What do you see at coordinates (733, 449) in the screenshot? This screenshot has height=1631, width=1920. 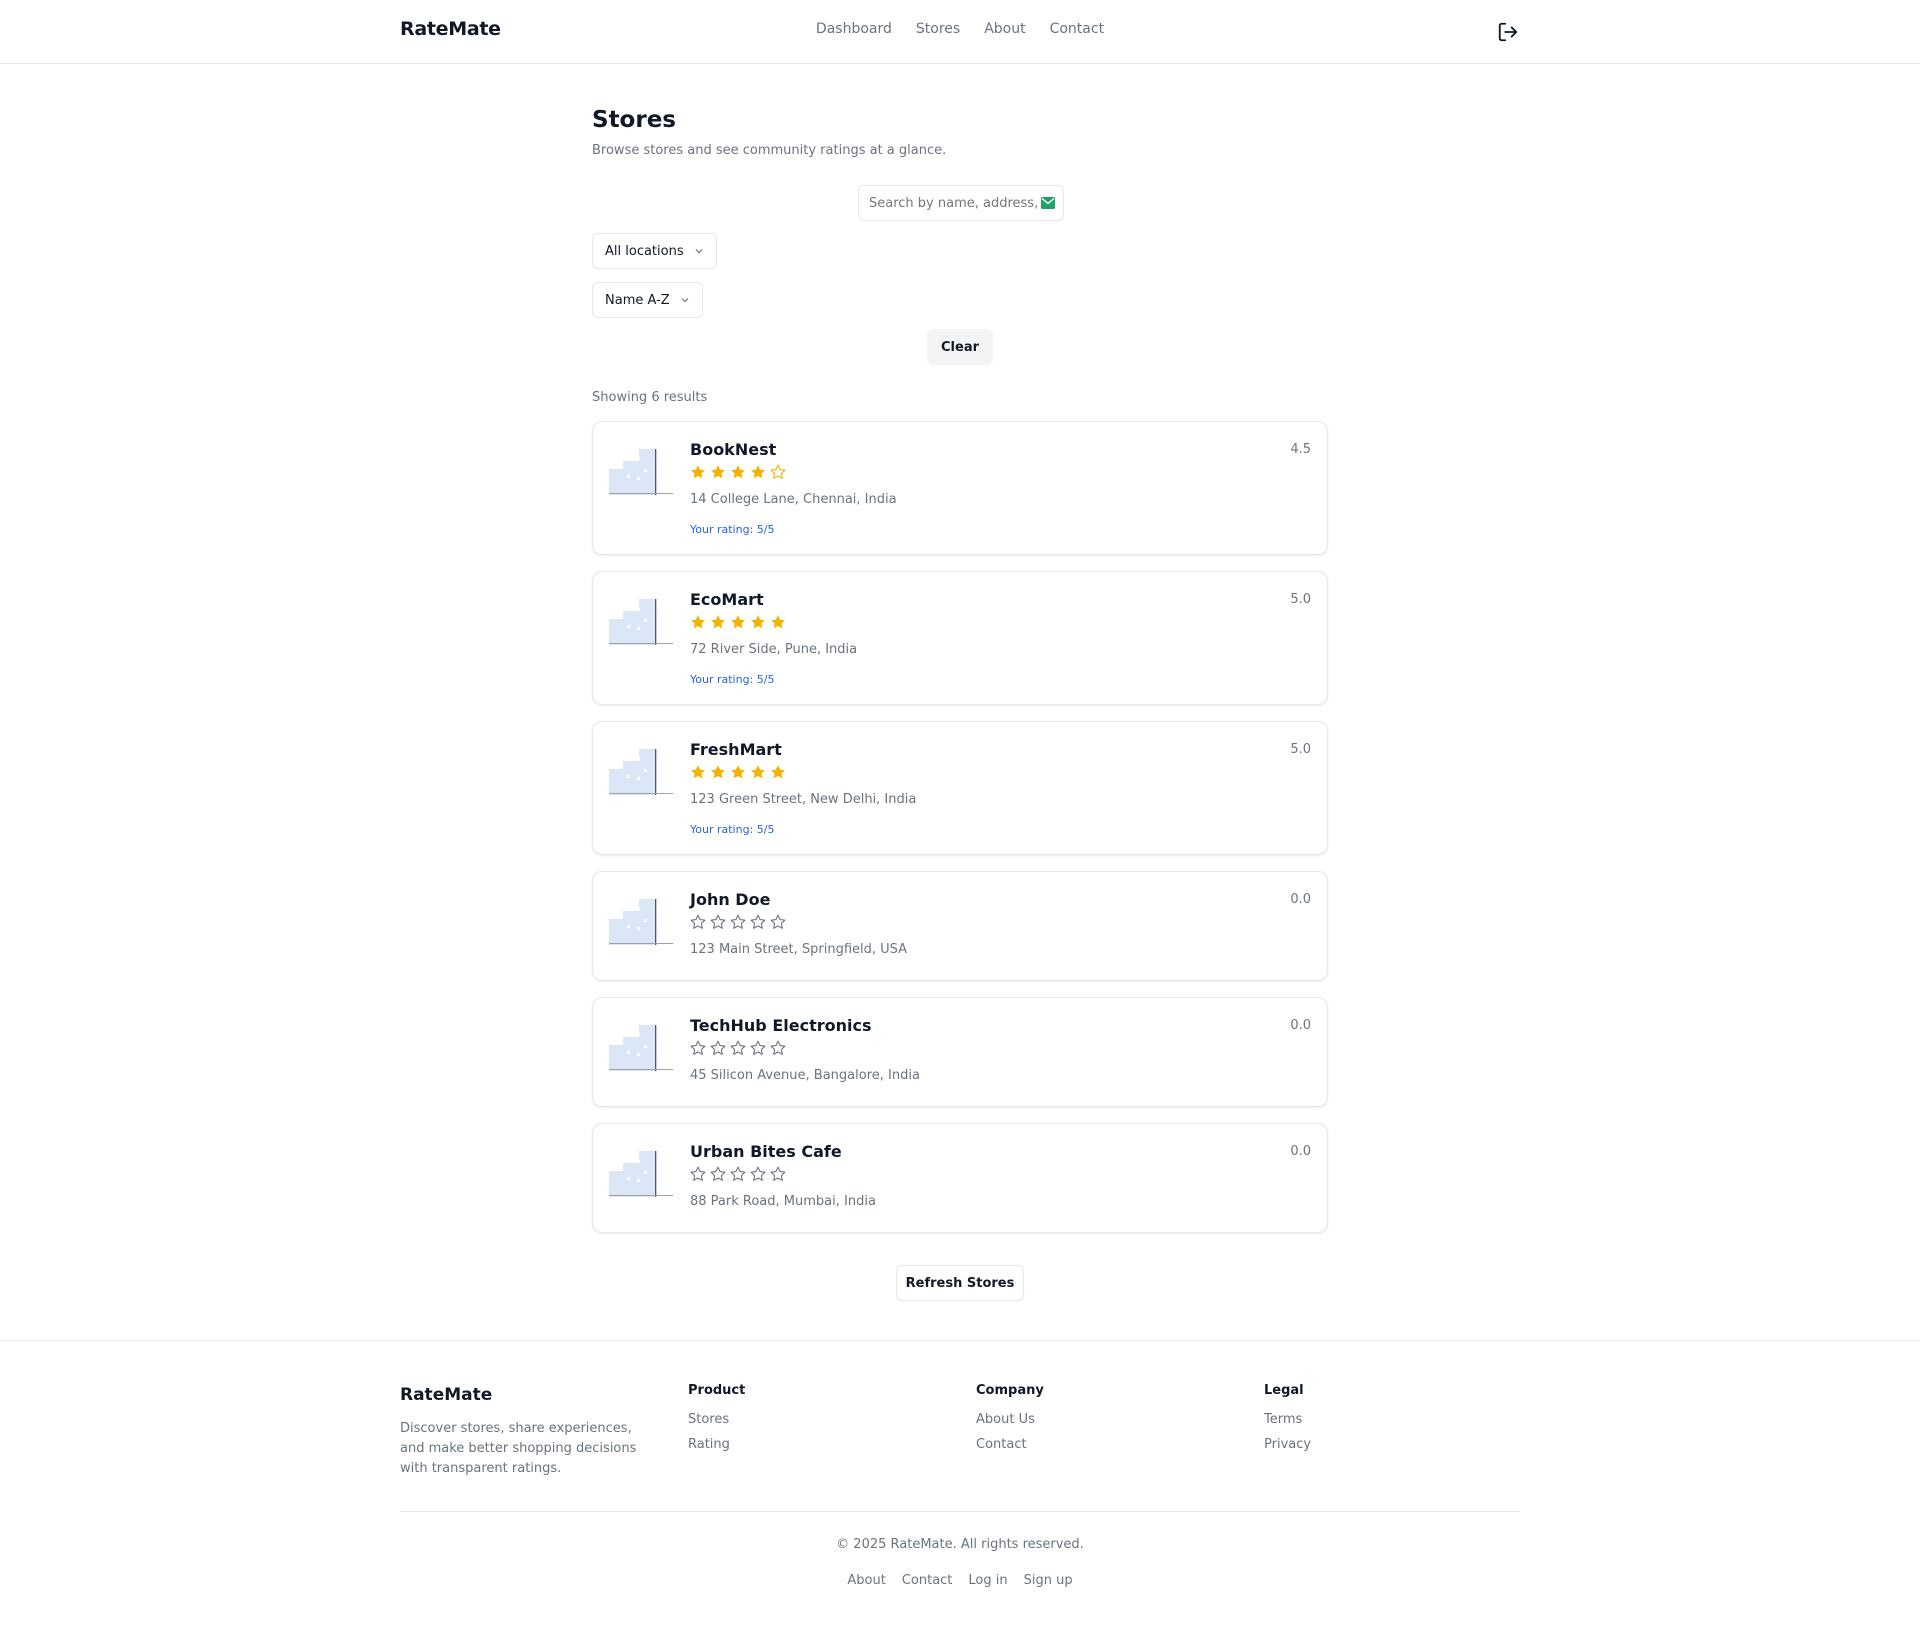 I see `store-name: BookNest` at bounding box center [733, 449].